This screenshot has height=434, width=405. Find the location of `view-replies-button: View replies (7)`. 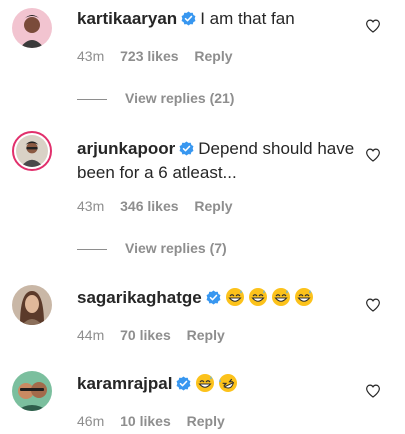

view-replies-button: View replies (7) is located at coordinates (152, 248).